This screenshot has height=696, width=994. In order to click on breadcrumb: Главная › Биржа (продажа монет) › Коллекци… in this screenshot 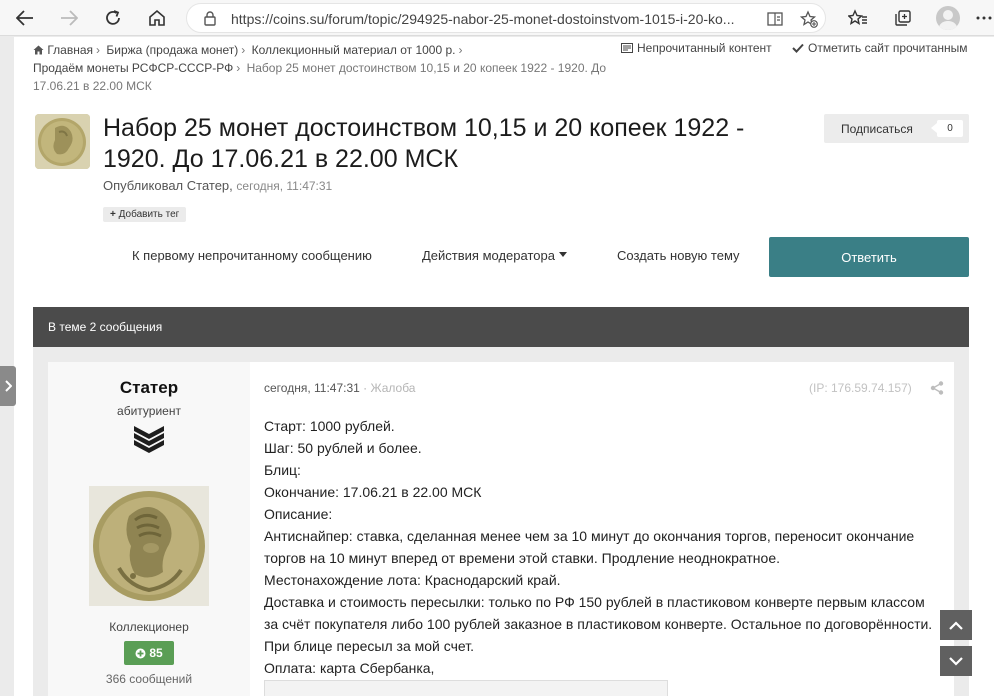, I will do `click(328, 68)`.